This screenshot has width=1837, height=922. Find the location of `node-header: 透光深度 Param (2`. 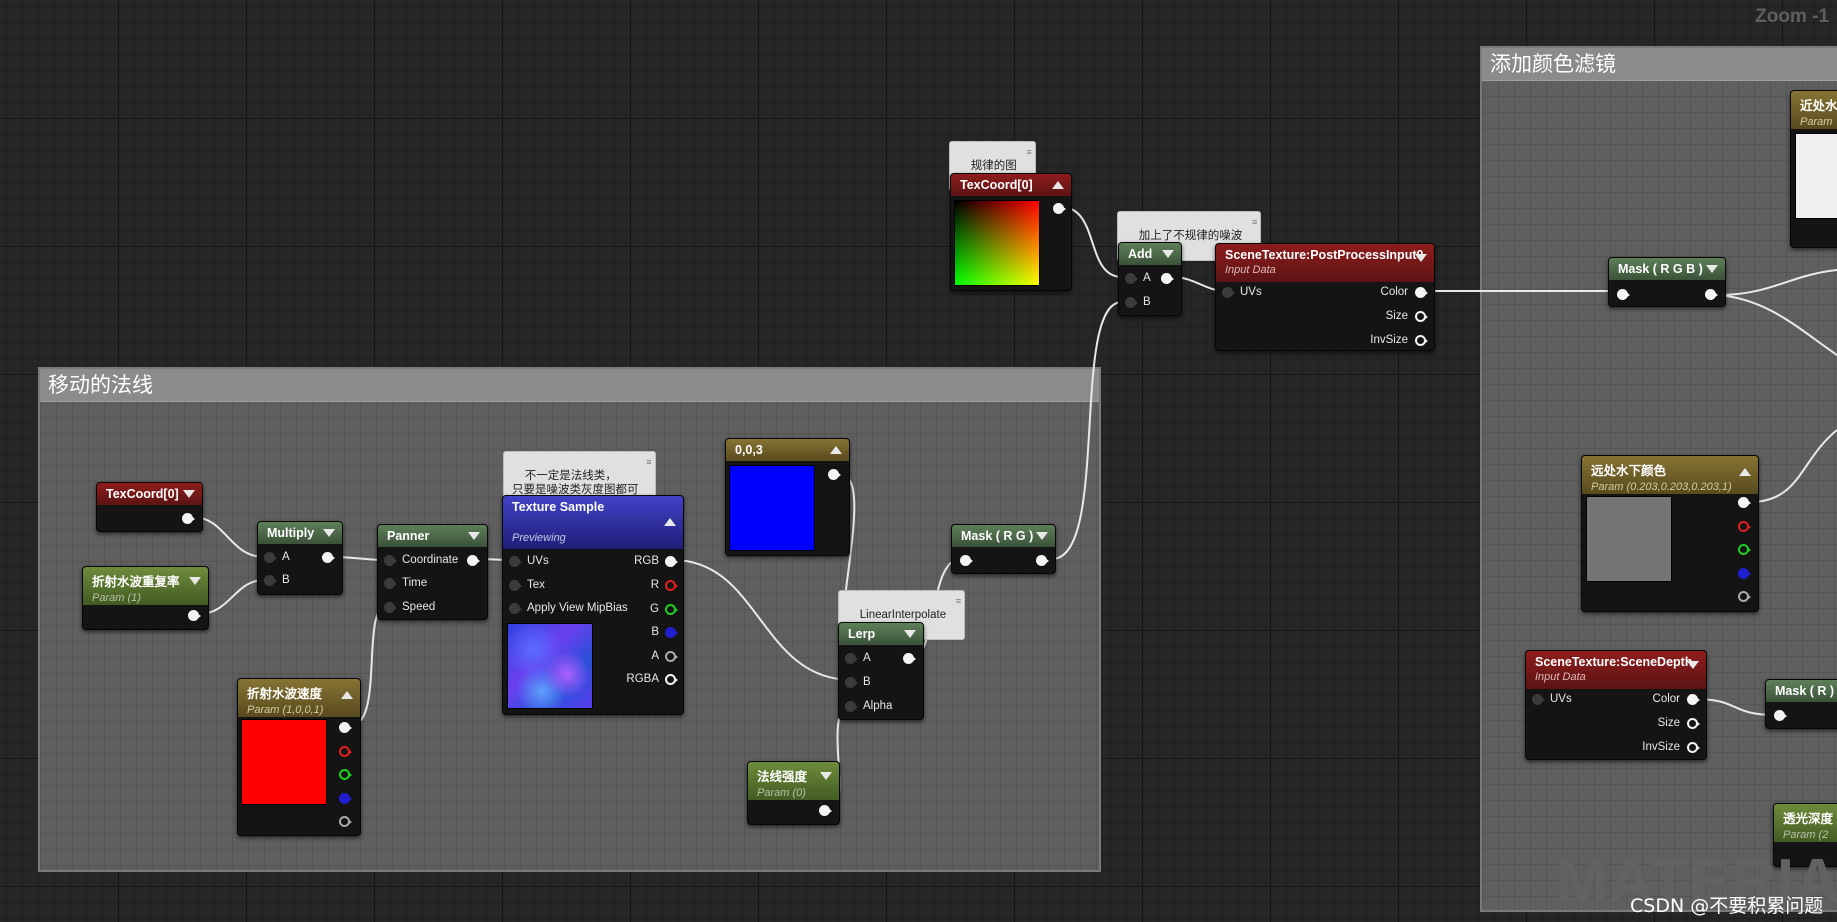

node-header: 透光深度 Param (2 is located at coordinates (1805, 823).